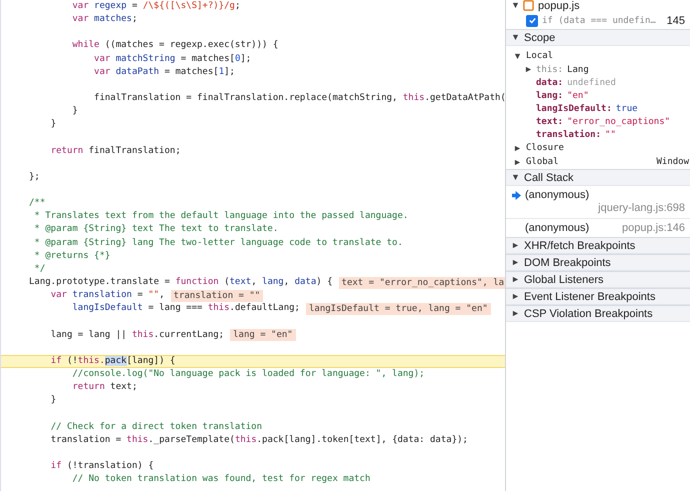 The width and height of the screenshot is (690, 491). Describe the element at coordinates (516, 195) in the screenshot. I see `current-frame-arrow-icon` at that location.